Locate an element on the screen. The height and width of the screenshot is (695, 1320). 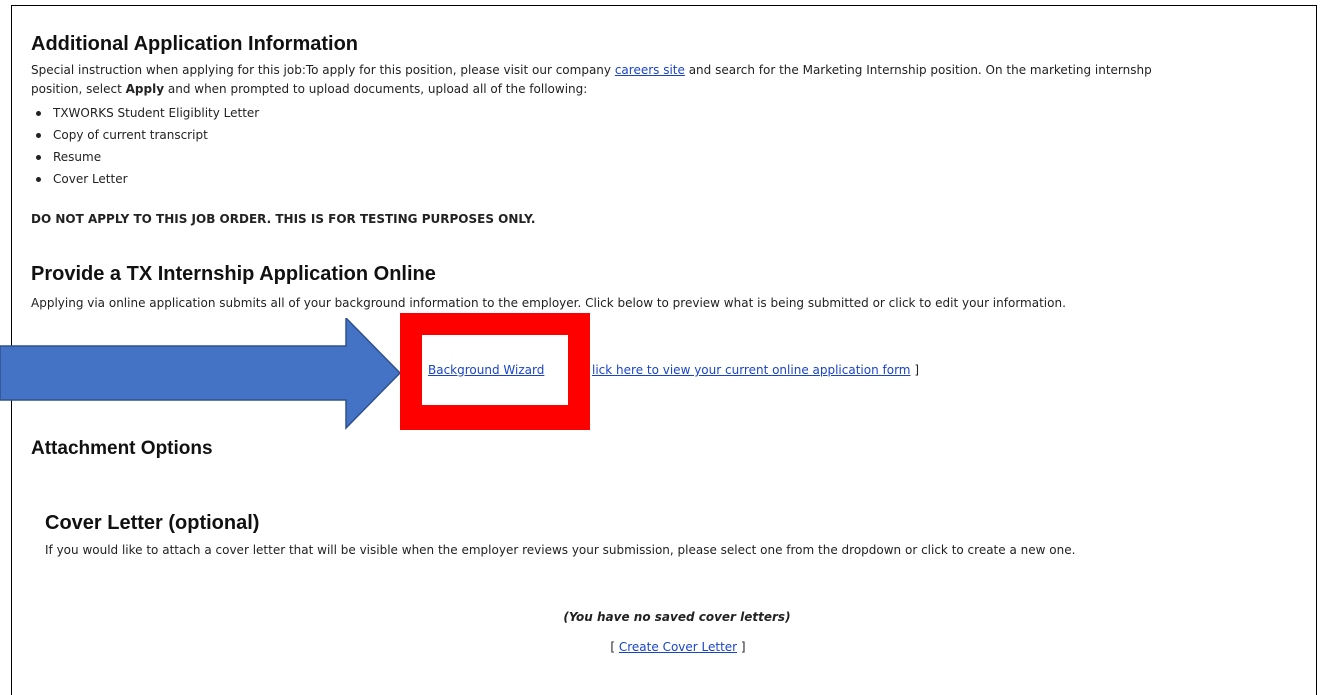
instruction-text: position, select is located at coordinates (78, 89).